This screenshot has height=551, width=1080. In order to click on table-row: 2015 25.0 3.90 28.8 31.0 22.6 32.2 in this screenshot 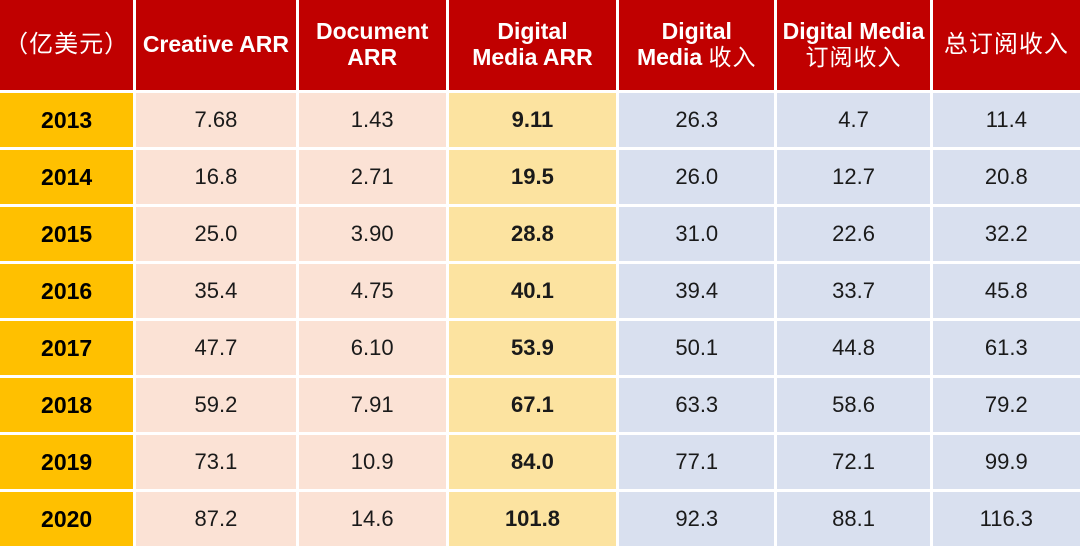, I will do `click(540, 234)`.